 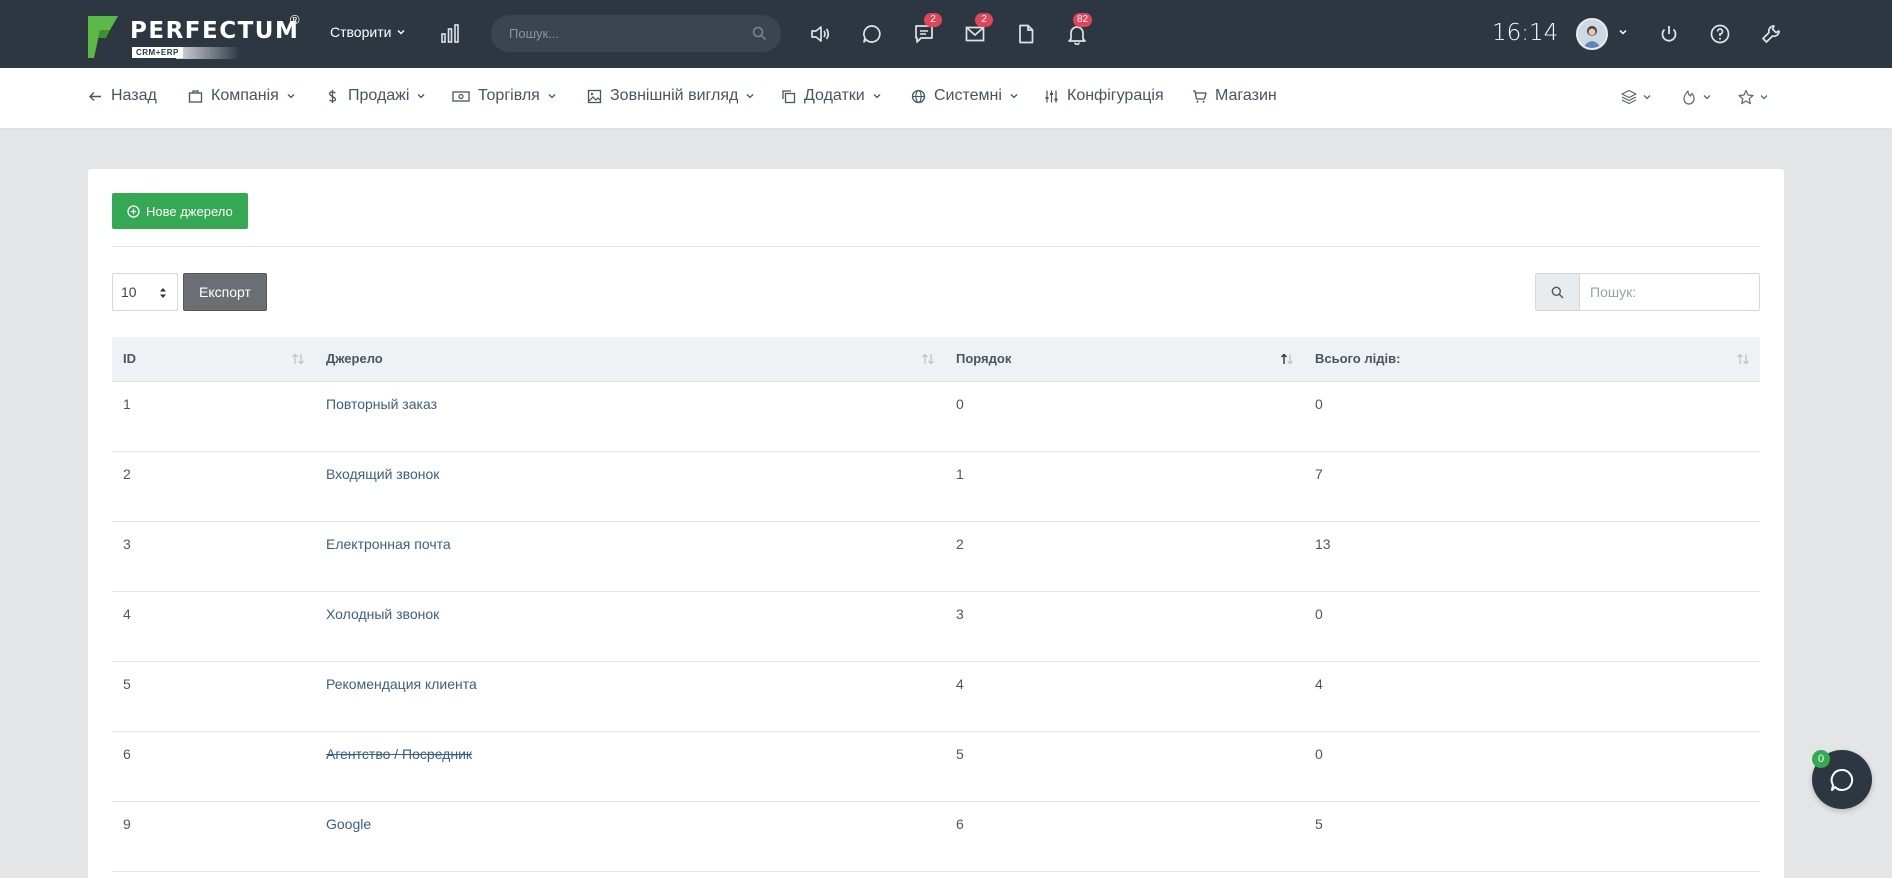 What do you see at coordinates (1532, 359) in the screenshot?
I see `column-header-total-leads: Всього лідів:` at bounding box center [1532, 359].